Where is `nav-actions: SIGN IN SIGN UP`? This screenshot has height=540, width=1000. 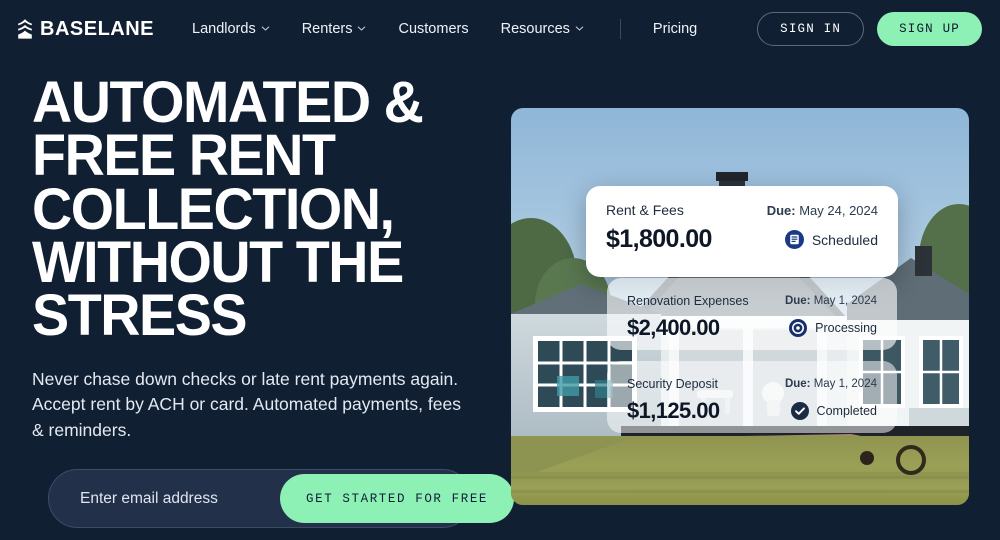 nav-actions: SIGN IN SIGN UP is located at coordinates (869, 29).